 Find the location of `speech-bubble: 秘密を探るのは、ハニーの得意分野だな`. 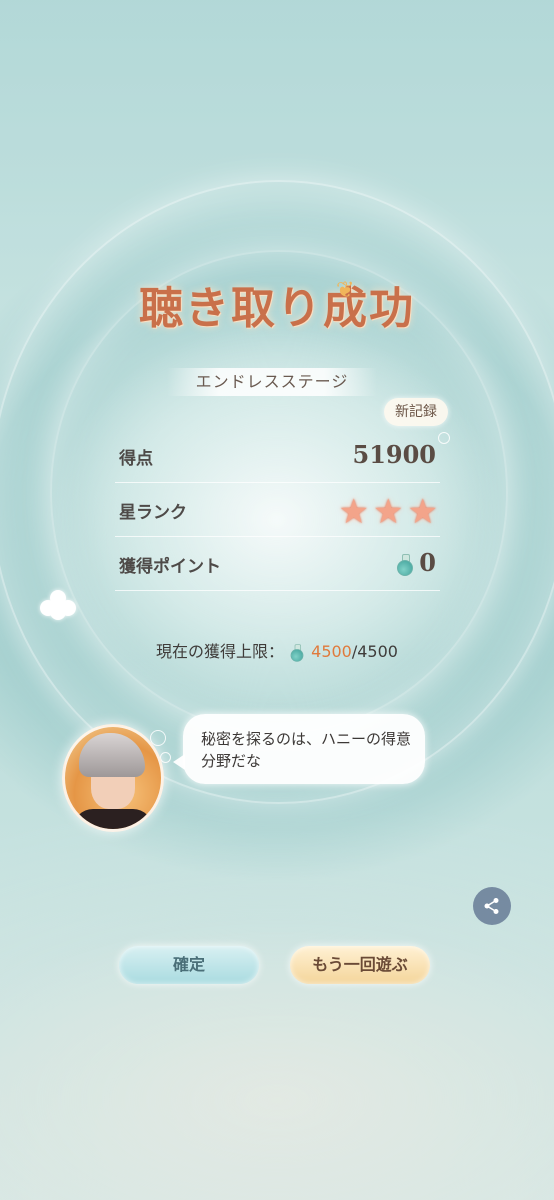

speech-bubble: 秘密を探るのは、ハニーの得意分野だな is located at coordinates (299, 749).